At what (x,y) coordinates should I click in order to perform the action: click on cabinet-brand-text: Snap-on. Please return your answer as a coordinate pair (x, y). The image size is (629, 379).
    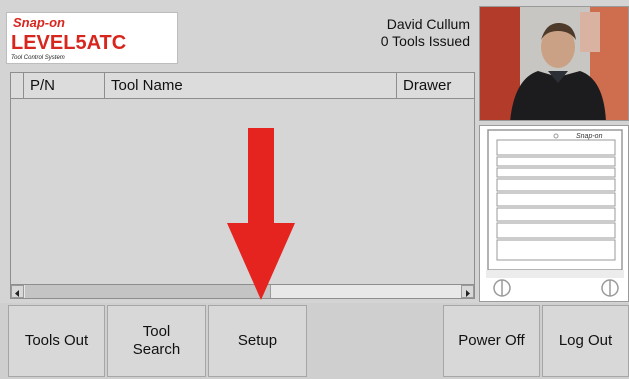
    Looking at the image, I should click on (589, 136).